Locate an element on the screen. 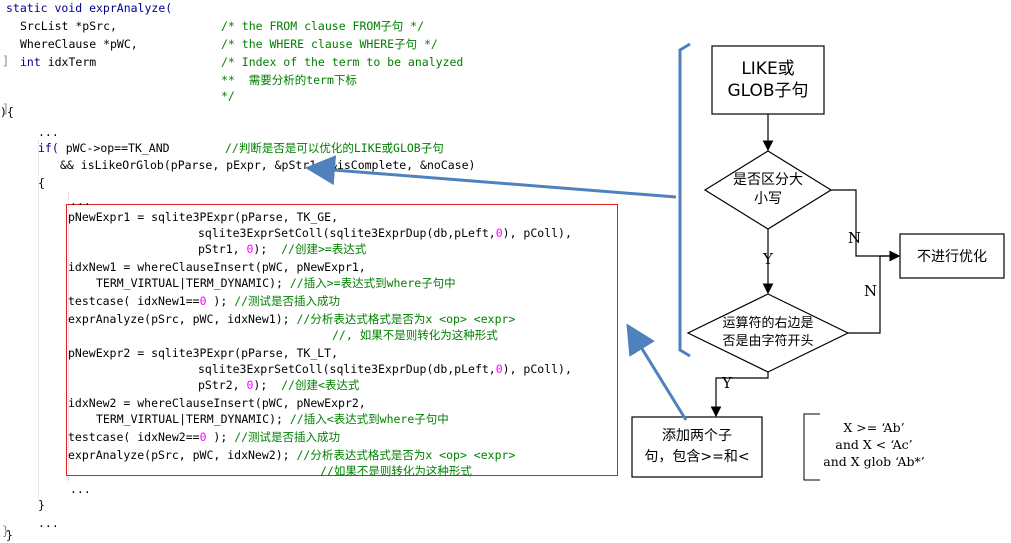 The height and width of the screenshot is (543, 1011). decision-1-label-line: 小写 is located at coordinates (768, 199).